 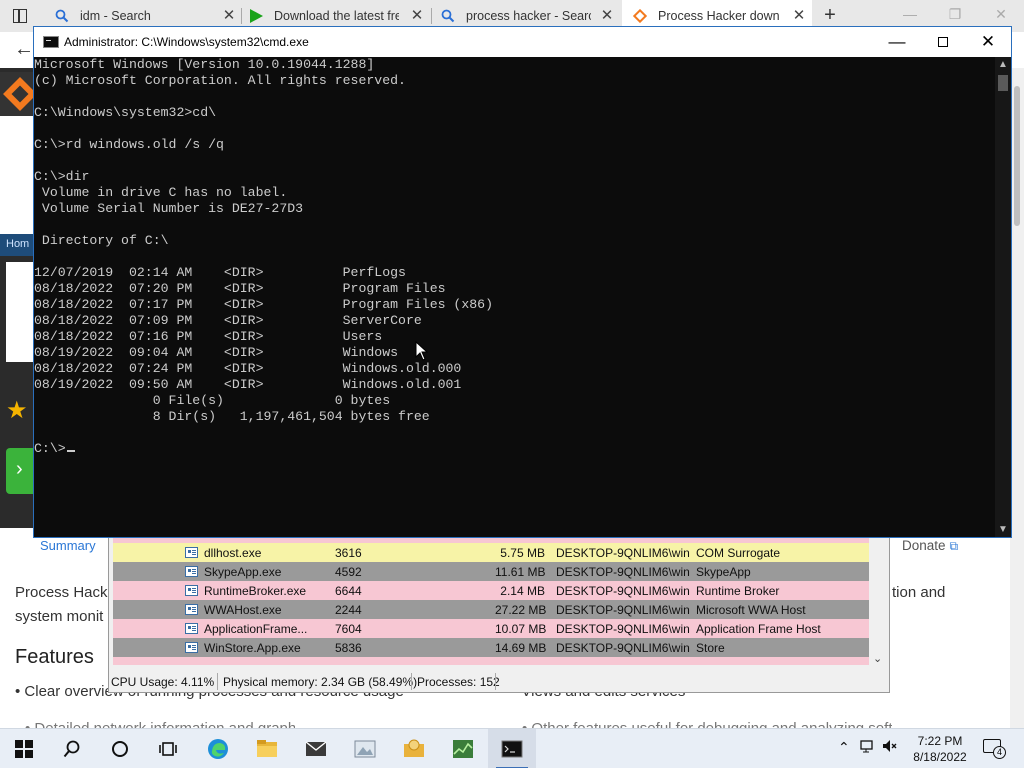 I want to click on chevron-up-icon: ⌃, so click(x=844, y=747).